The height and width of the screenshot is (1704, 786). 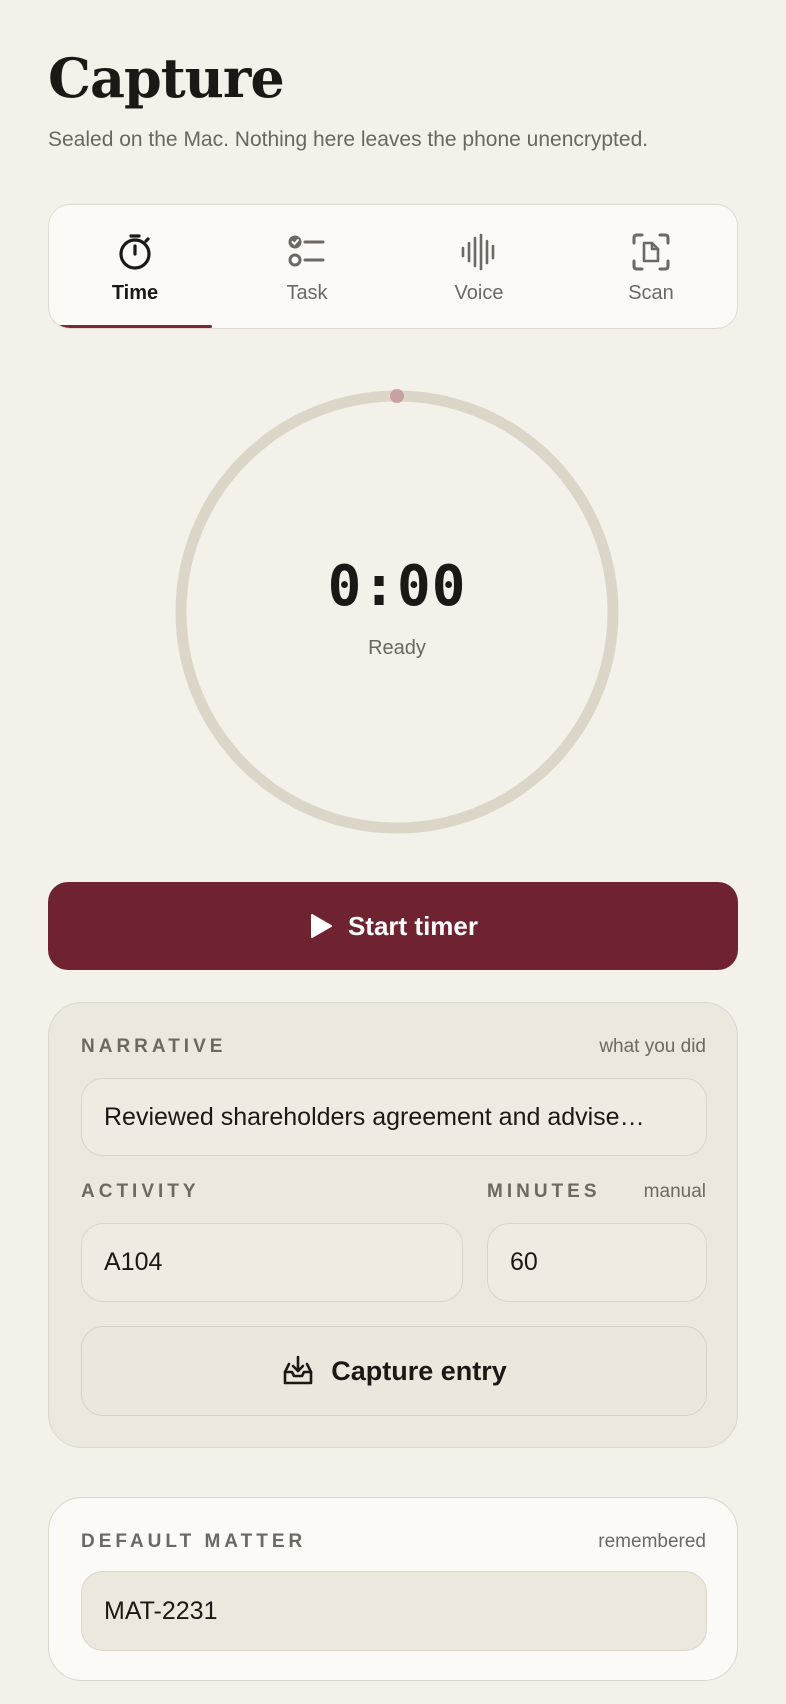 I want to click on tab-label: Task, so click(x=307, y=293).